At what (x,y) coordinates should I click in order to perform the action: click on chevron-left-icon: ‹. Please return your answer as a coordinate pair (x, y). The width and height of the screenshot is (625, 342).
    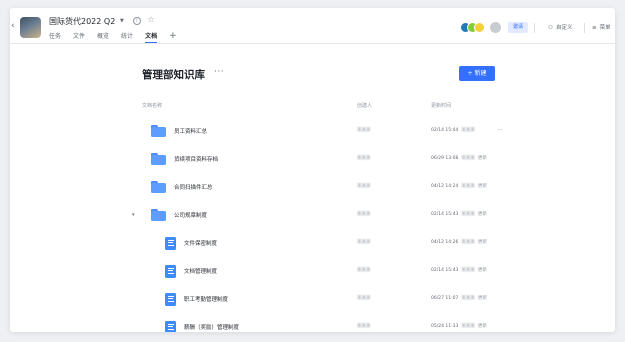
    Looking at the image, I should click on (14, 26).